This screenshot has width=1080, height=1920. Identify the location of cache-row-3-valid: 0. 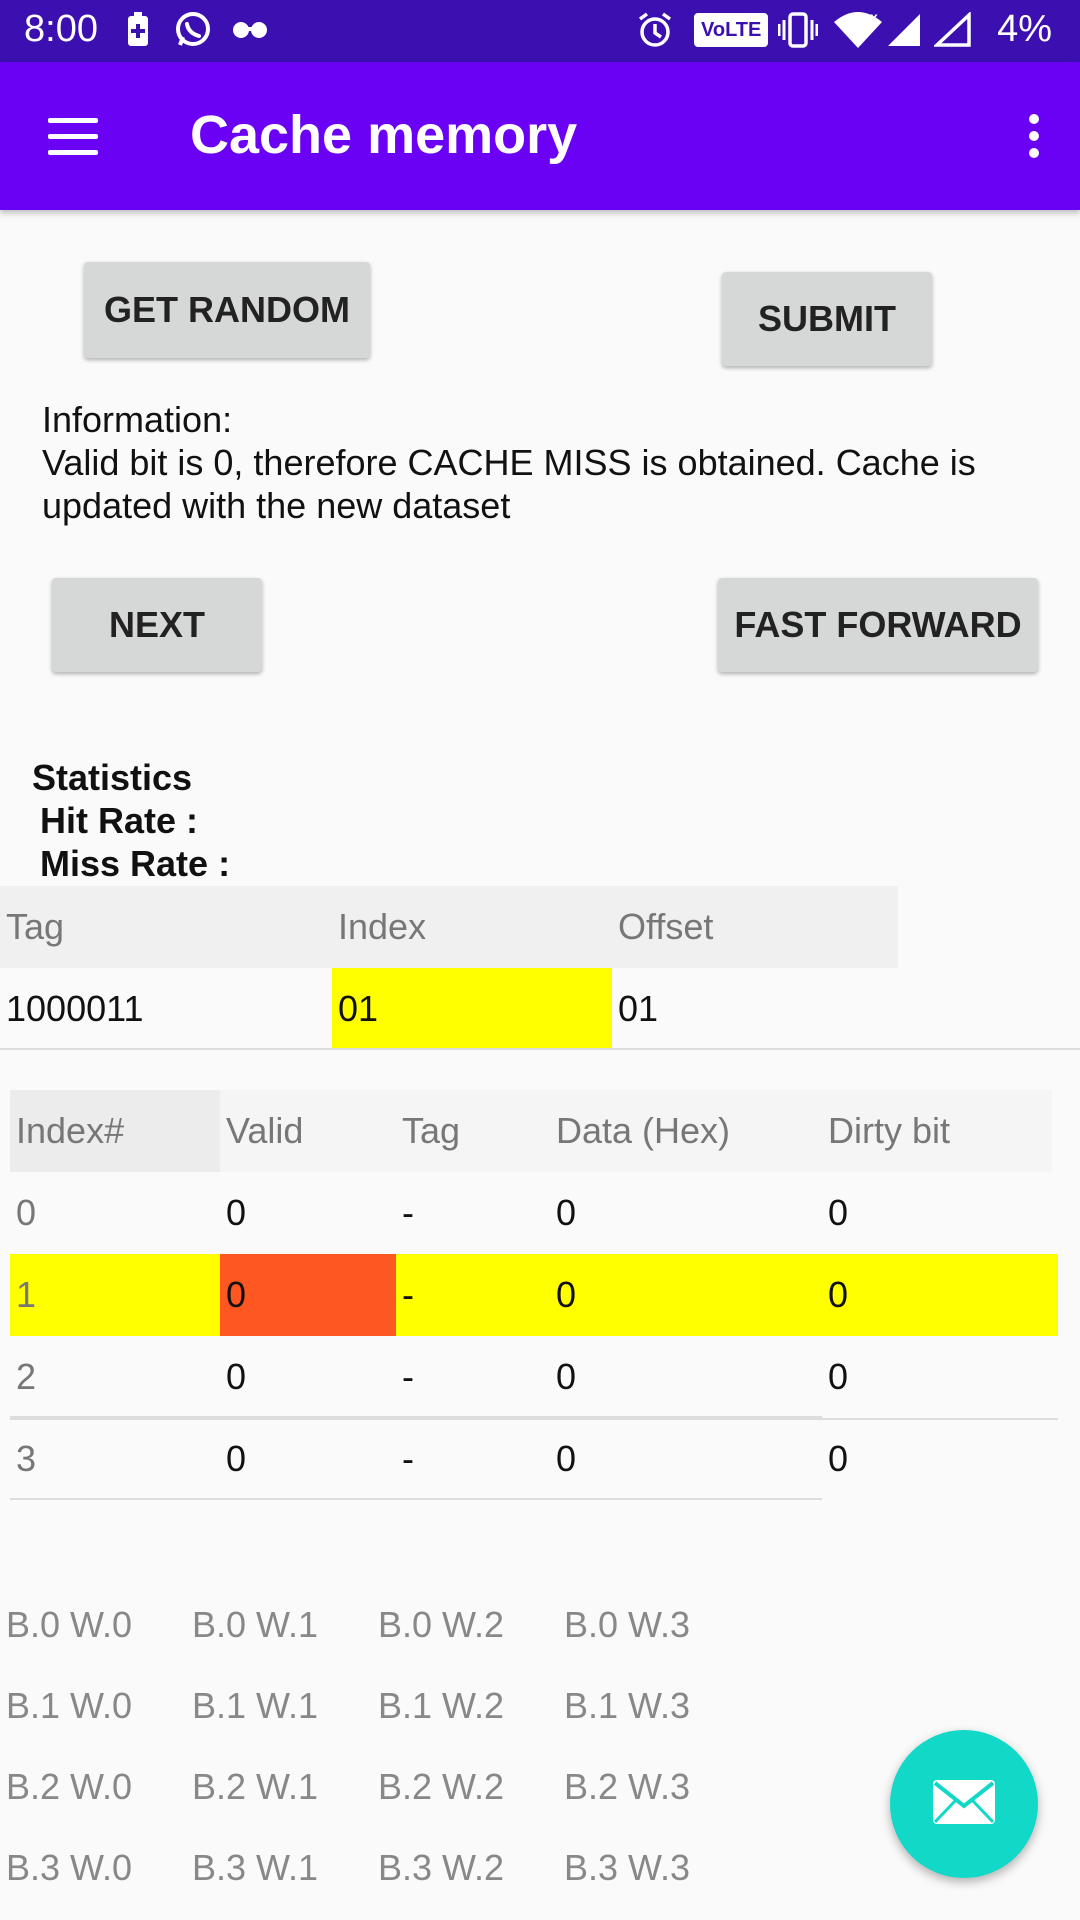
(236, 1458).